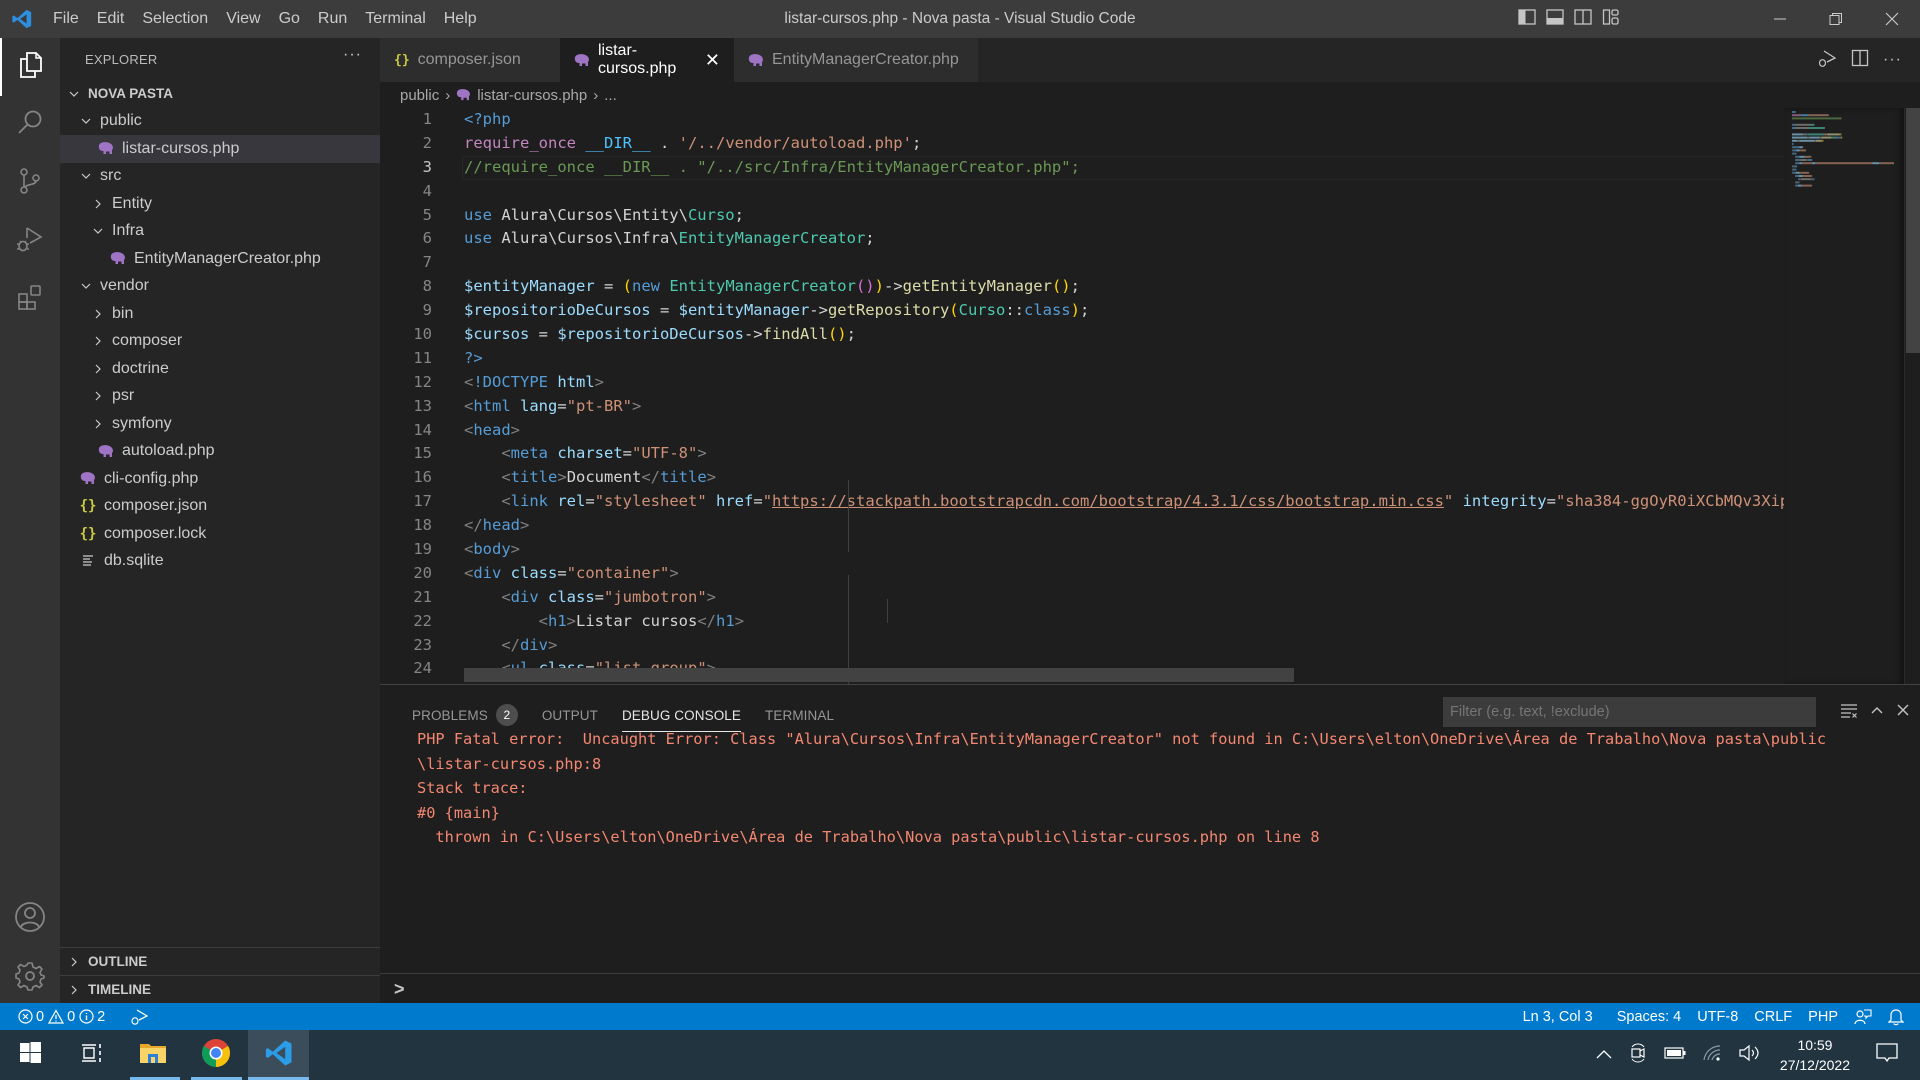  Describe the element at coordinates (1558, 1016) in the screenshot. I see `cursor-position: Ln 3, Col 3` at that location.